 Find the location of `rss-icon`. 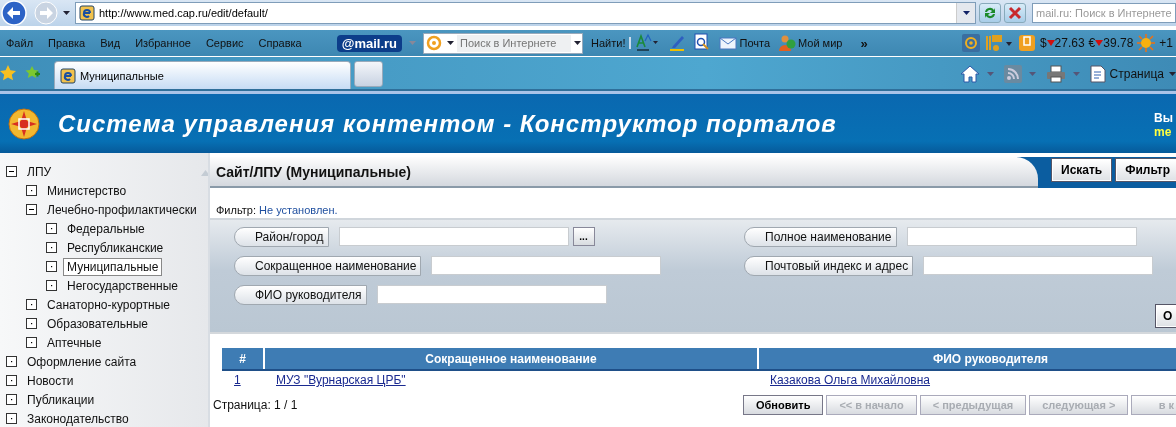

rss-icon is located at coordinates (1012, 74).